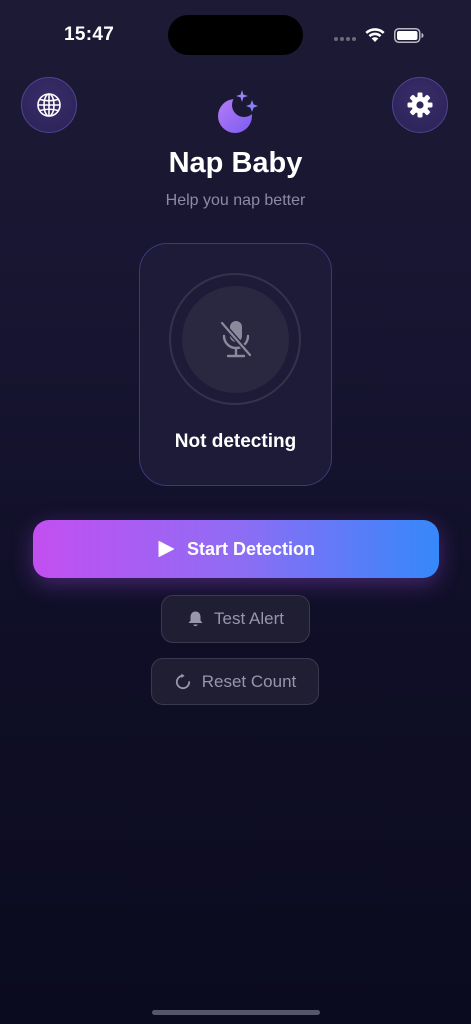 The image size is (471, 1024). I want to click on app-title: Nap Baby, so click(235, 163).